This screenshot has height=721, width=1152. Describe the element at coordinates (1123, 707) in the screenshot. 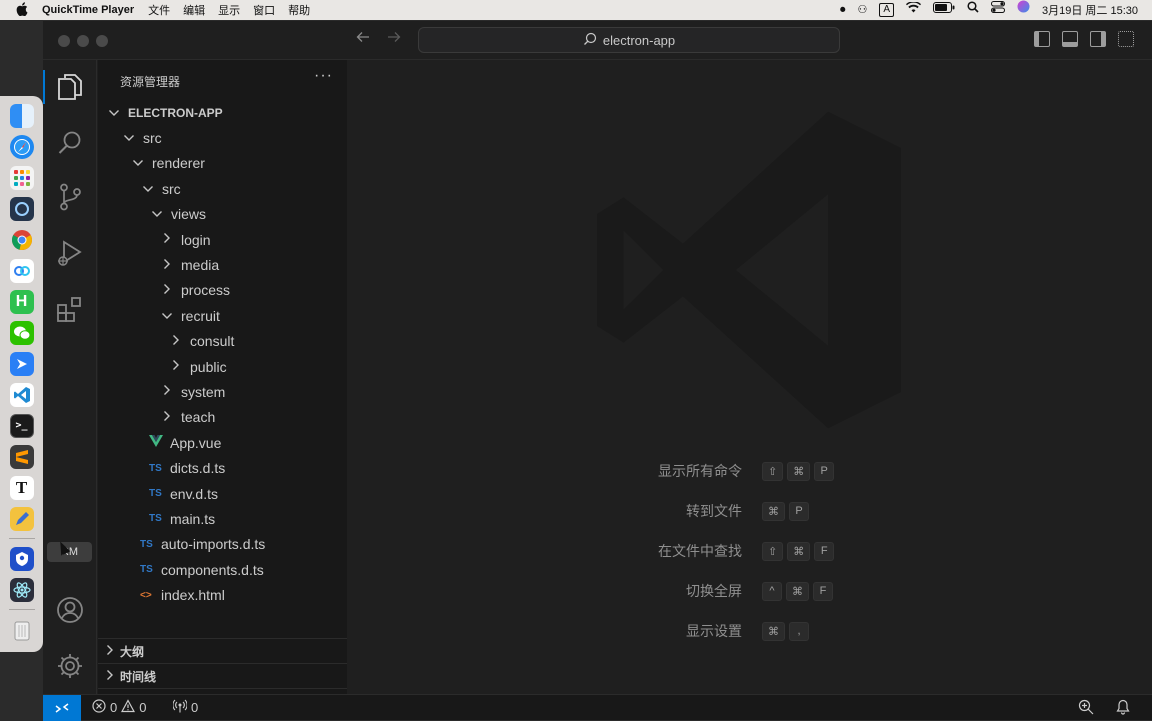

I see `notifications-bell-icon` at that location.